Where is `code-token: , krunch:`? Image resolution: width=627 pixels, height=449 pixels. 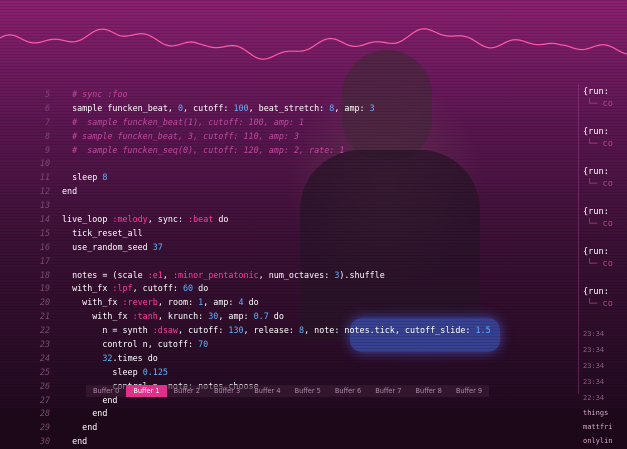 code-token: , krunch: is located at coordinates (183, 316).